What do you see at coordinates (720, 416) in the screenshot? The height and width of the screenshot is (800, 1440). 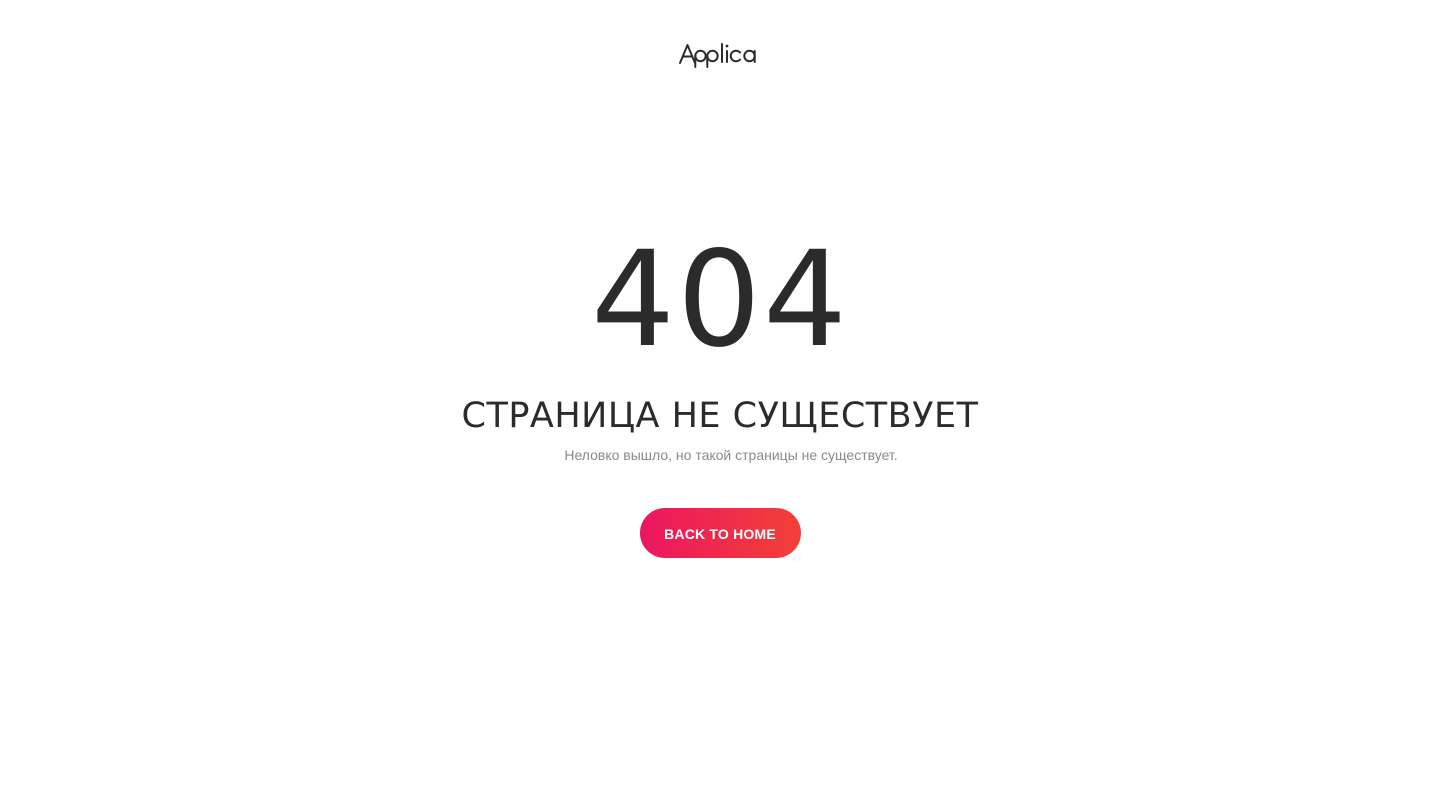 I see `error-title: СТРАНИЦА НЕ СУЩЕСТВУЕТ` at bounding box center [720, 416].